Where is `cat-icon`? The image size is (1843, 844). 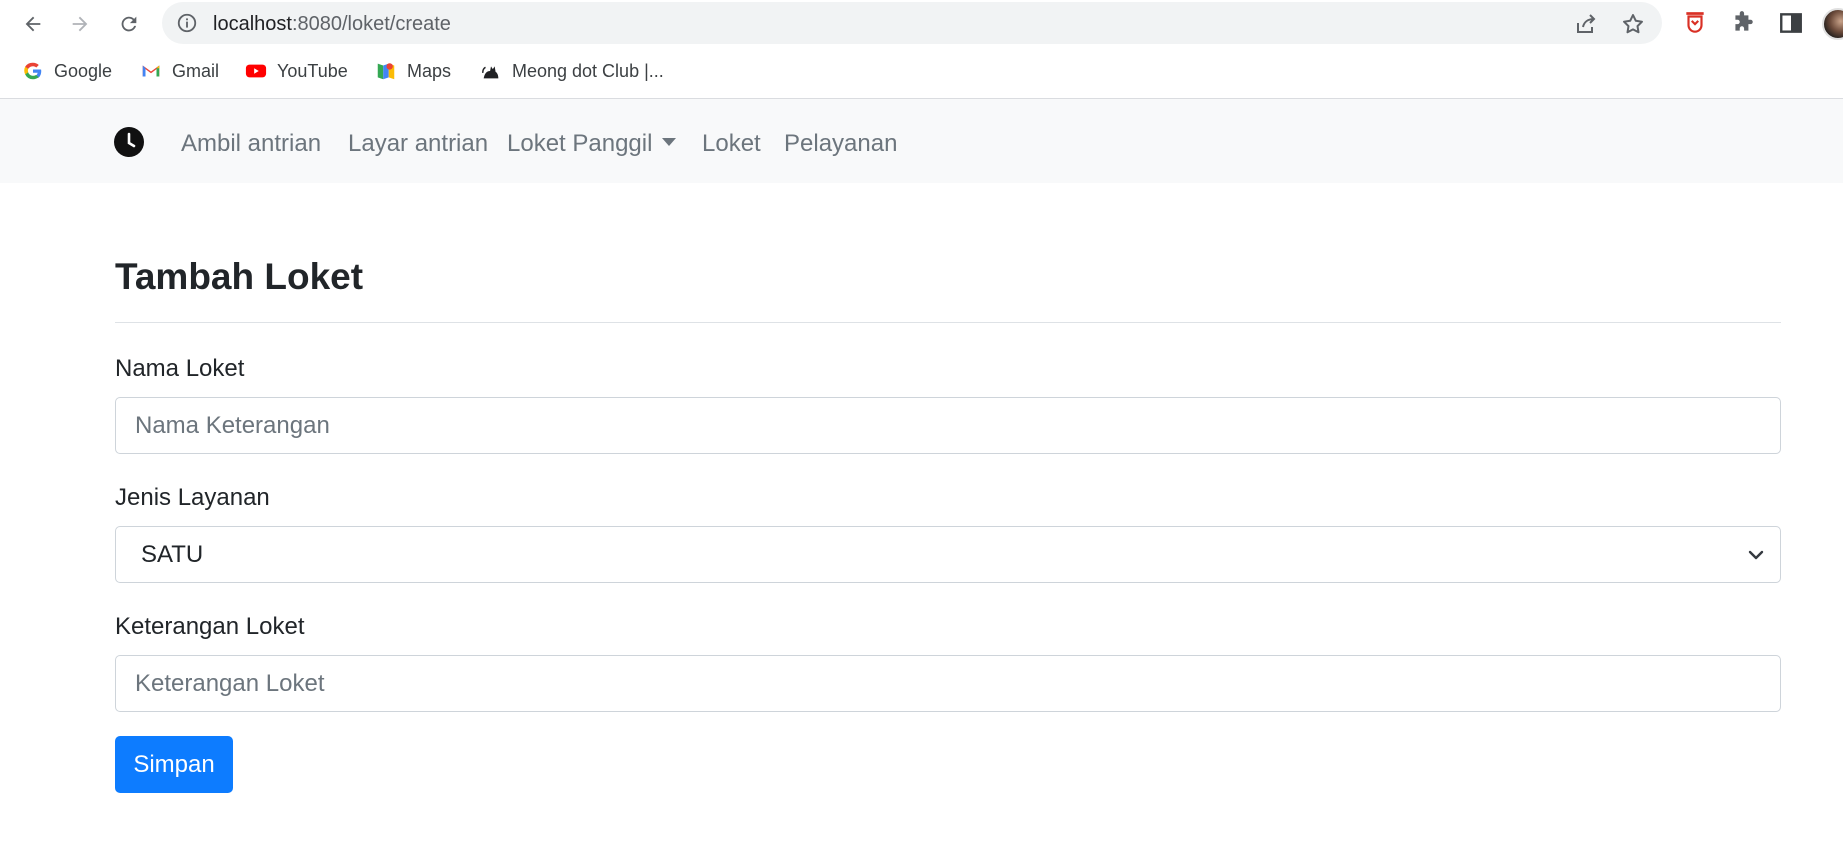
cat-icon is located at coordinates (490, 72).